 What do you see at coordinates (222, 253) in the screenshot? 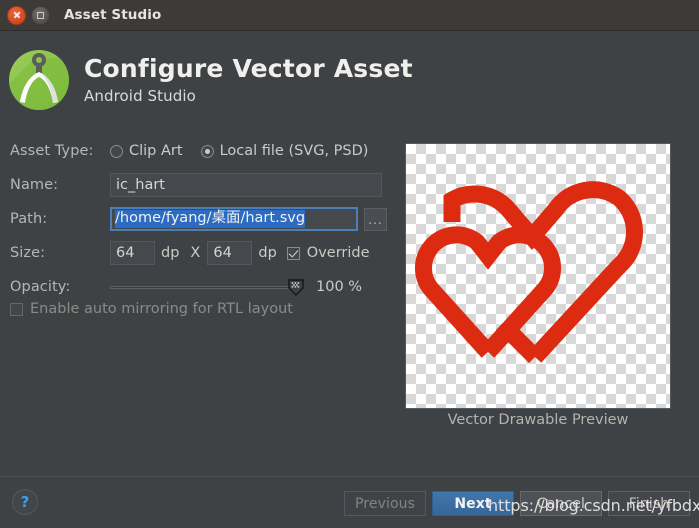
I see `size-height-value: 64` at bounding box center [222, 253].